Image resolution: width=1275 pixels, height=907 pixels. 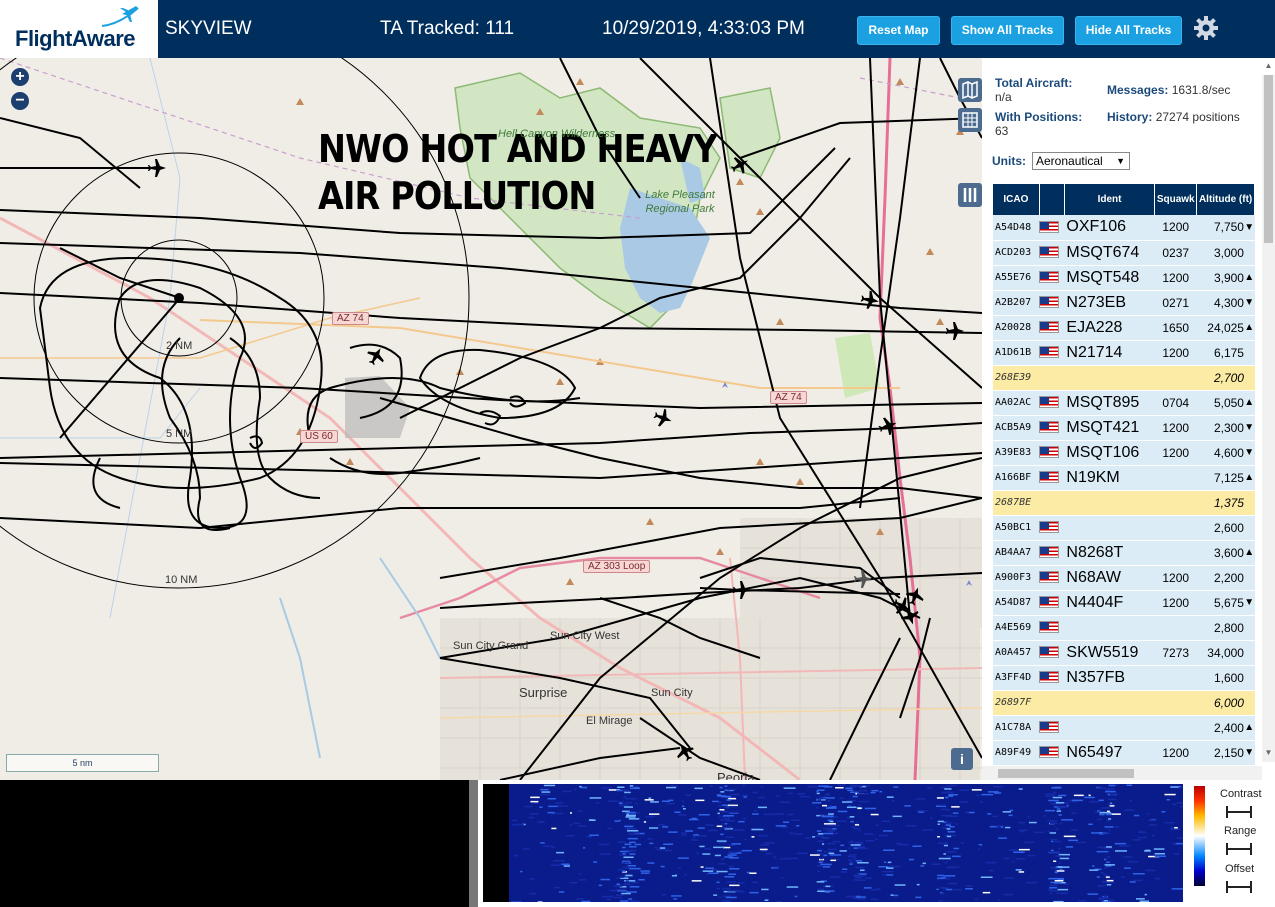 I want to click on table-row: AA02AC MSQT895 0704 5,050 ▲, so click(x=1124, y=403).